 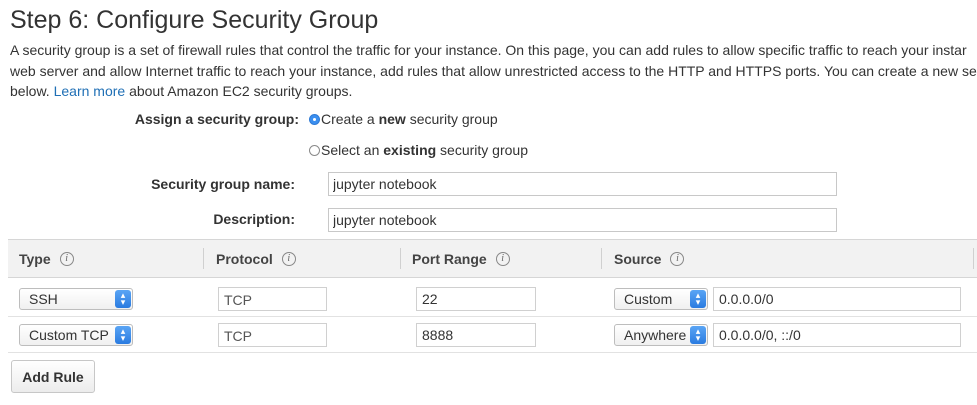 What do you see at coordinates (314, 150) in the screenshot?
I see `radio-select-existing-button` at bounding box center [314, 150].